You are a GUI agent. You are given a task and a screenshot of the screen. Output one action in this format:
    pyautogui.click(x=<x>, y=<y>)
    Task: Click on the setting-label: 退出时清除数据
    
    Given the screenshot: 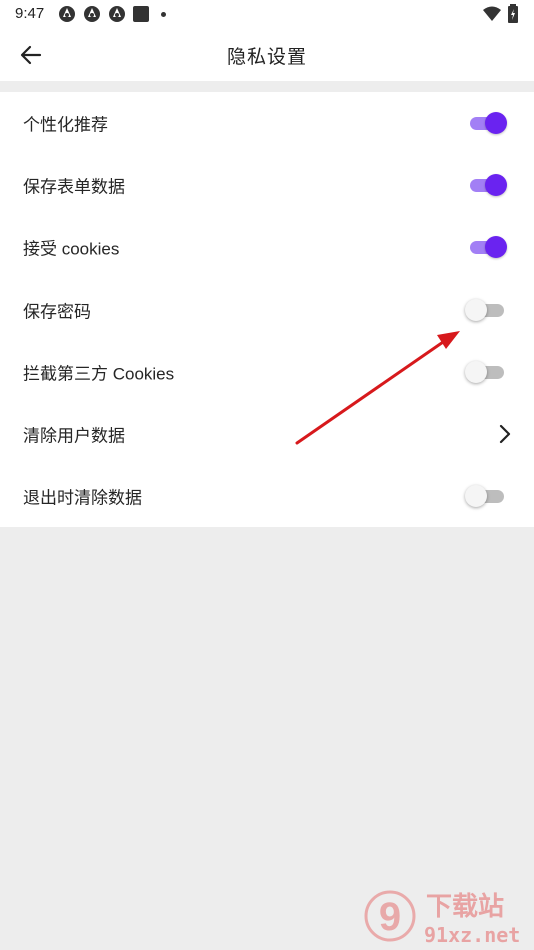 What is the action you would take?
    pyautogui.click(x=82, y=498)
    